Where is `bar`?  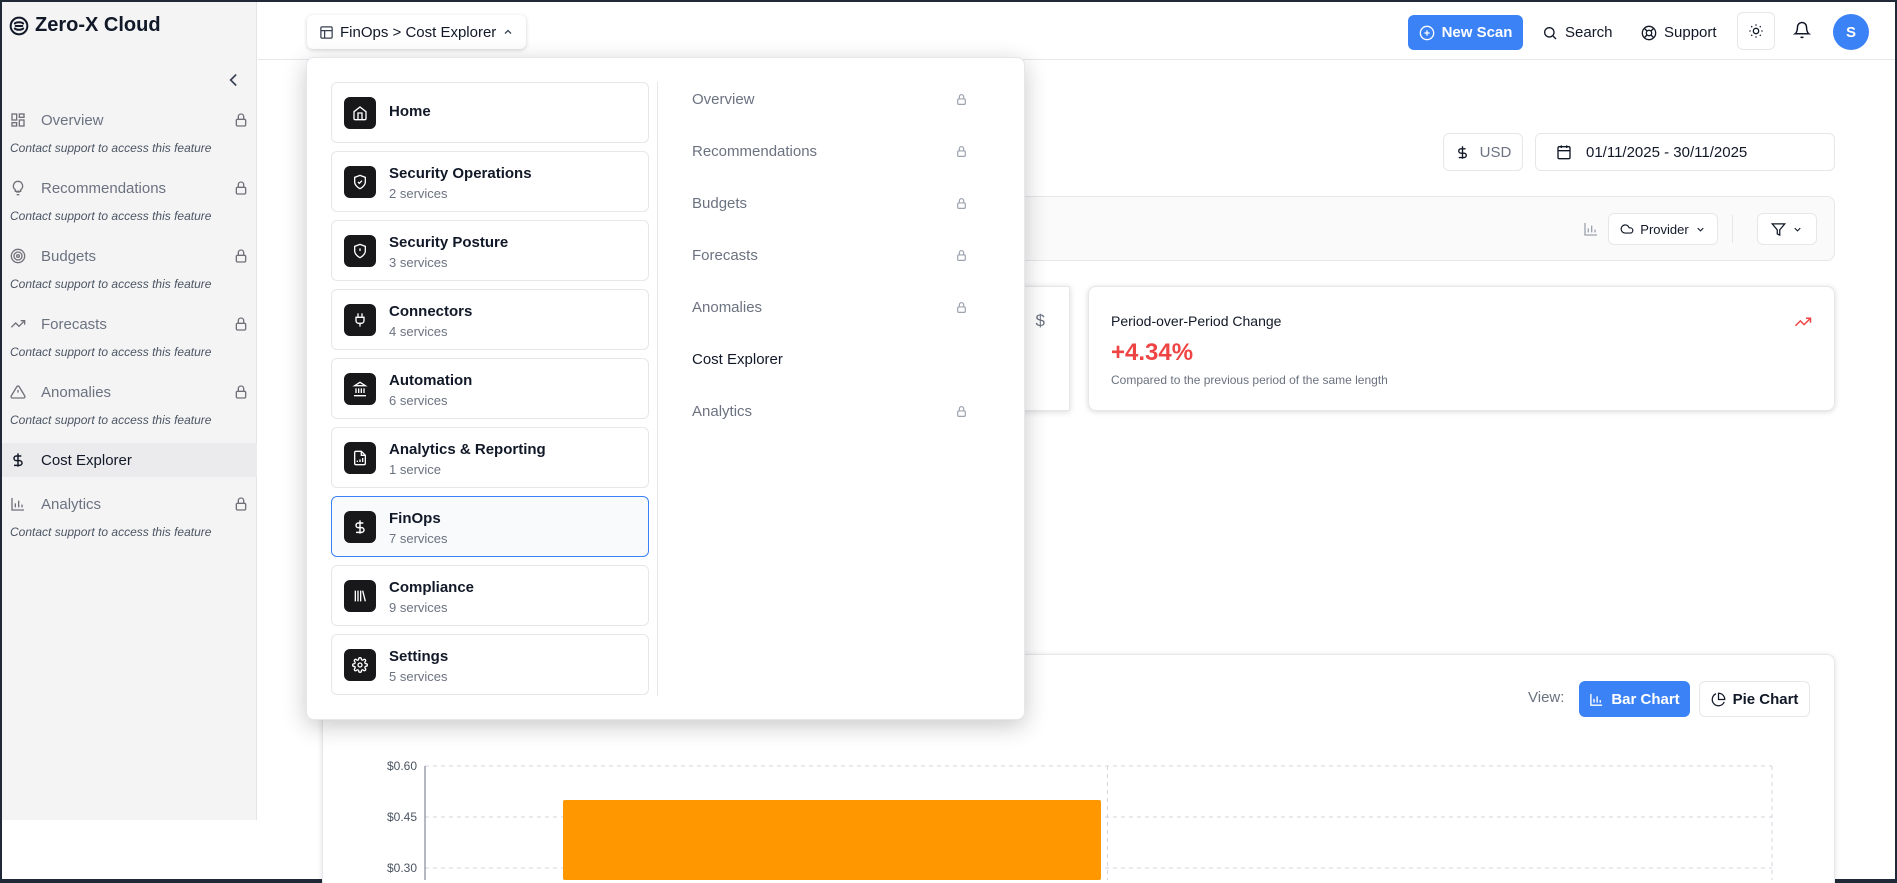
bar is located at coordinates (832, 840).